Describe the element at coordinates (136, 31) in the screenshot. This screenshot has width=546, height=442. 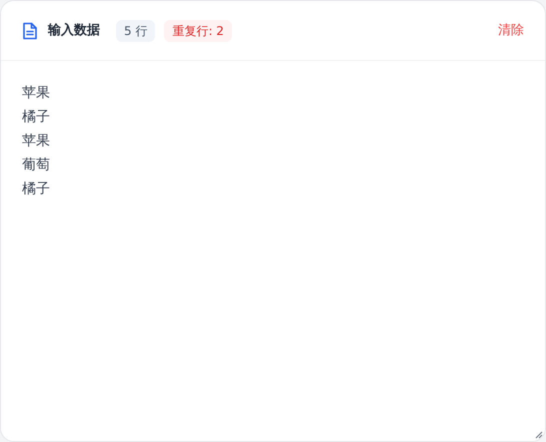
I see `line-count-badge: 5 行` at that location.